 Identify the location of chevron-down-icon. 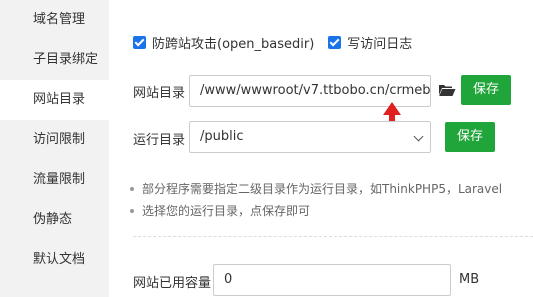
(418, 136).